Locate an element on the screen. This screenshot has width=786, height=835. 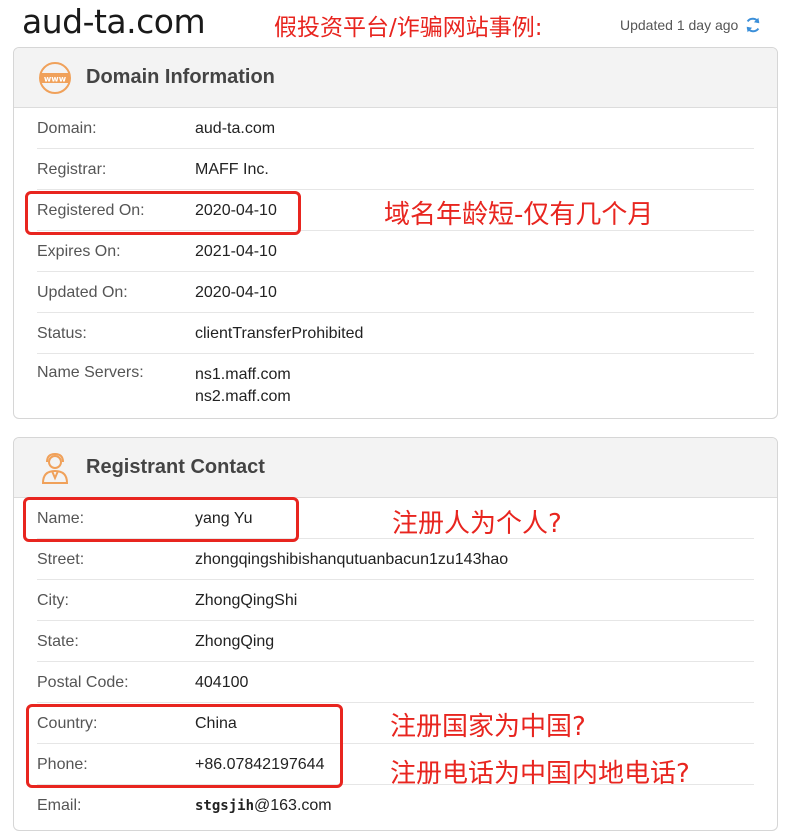
registrant-contact-header: Registrant Contact is located at coordinates (395, 468).